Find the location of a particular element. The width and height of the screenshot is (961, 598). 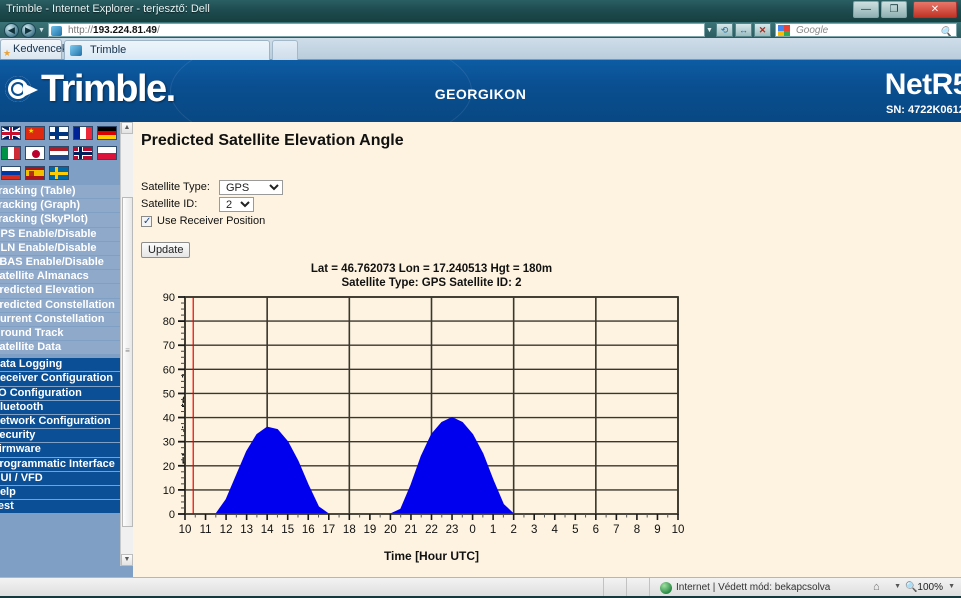

window-close-button: ✕ is located at coordinates (935, 9).